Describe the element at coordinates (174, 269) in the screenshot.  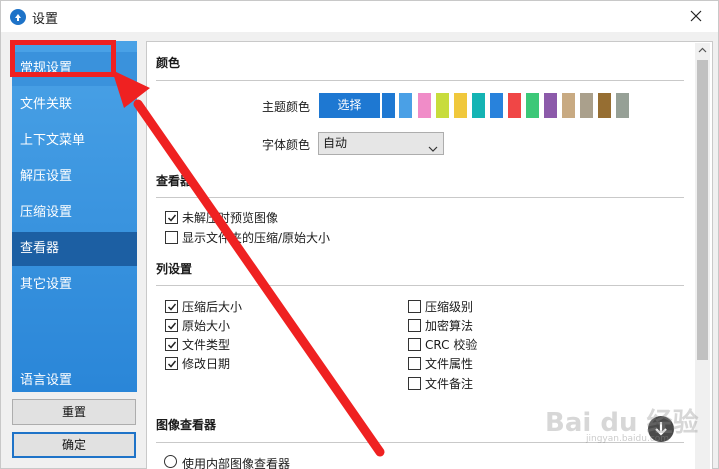
I see `columns-section-title: 列设置` at that location.